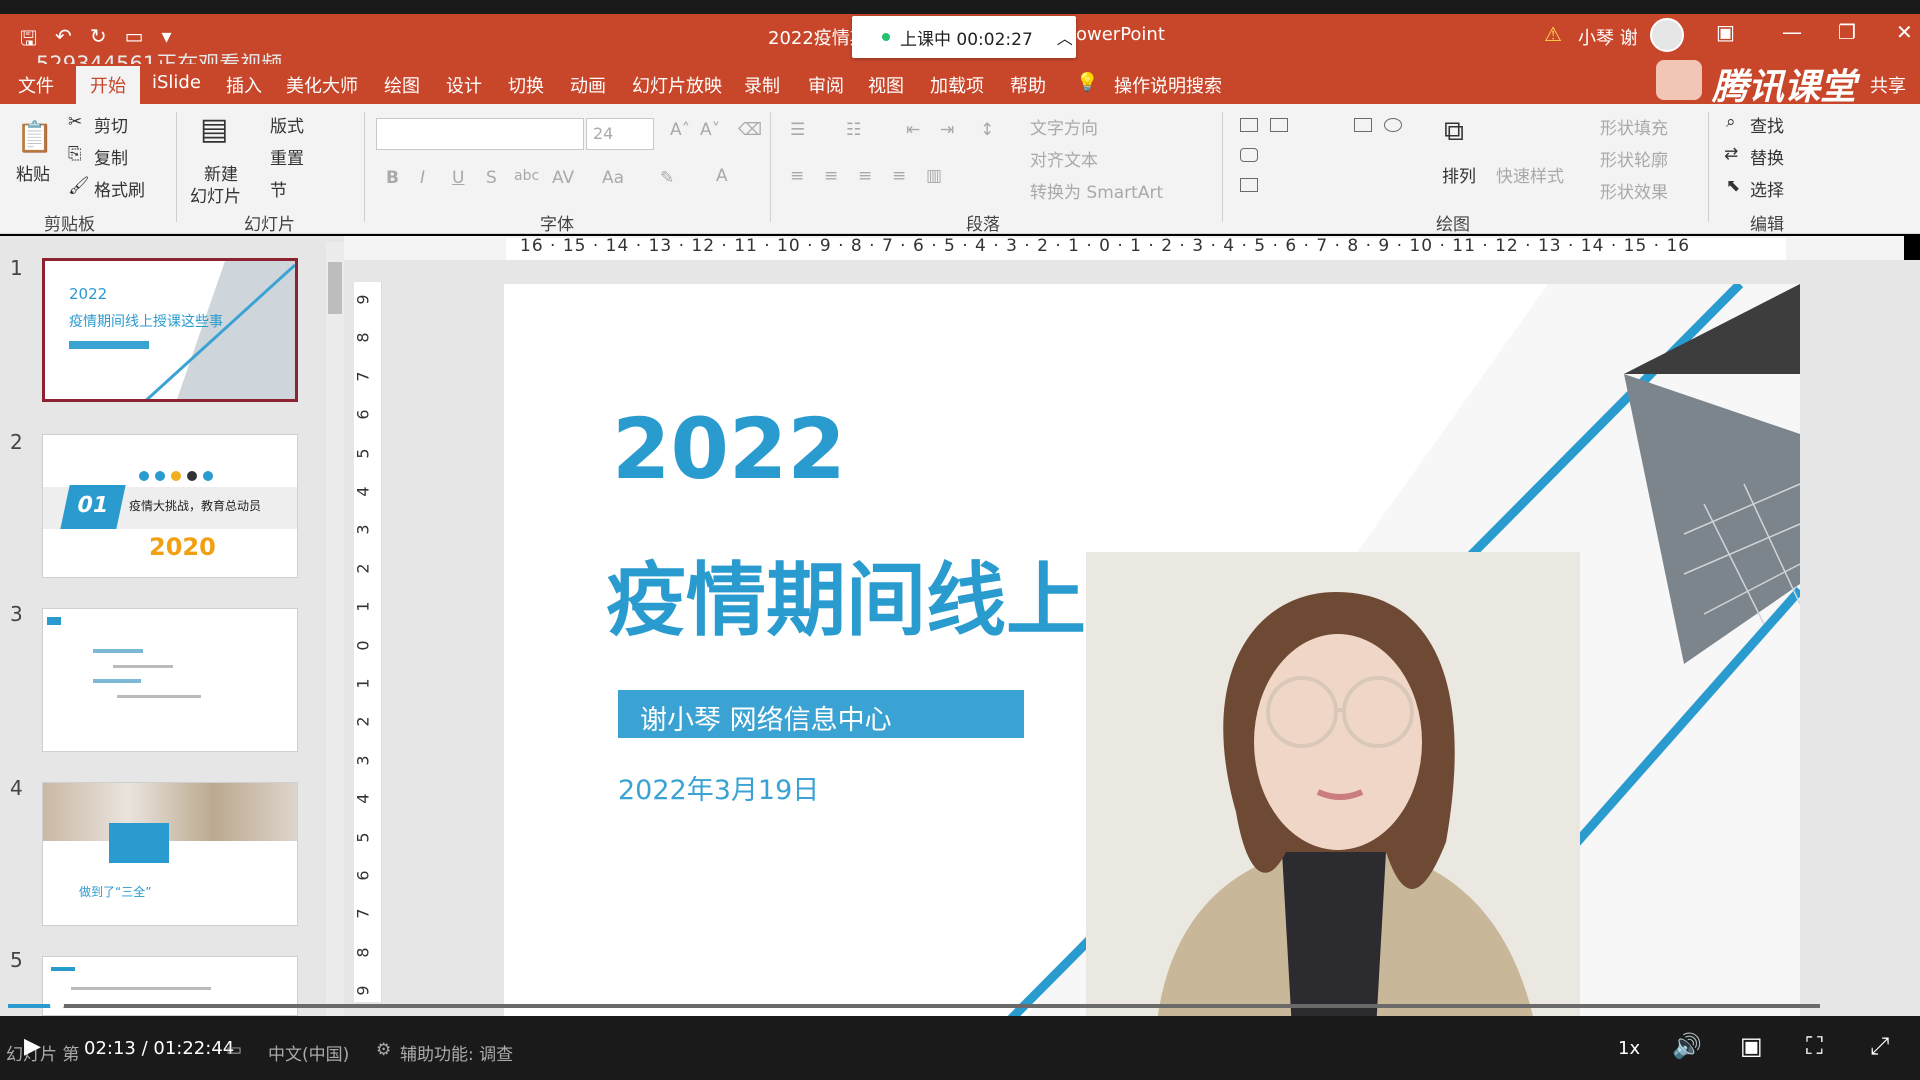  What do you see at coordinates (526, 176) in the screenshot?
I see `strikethrough-icon: abc` at bounding box center [526, 176].